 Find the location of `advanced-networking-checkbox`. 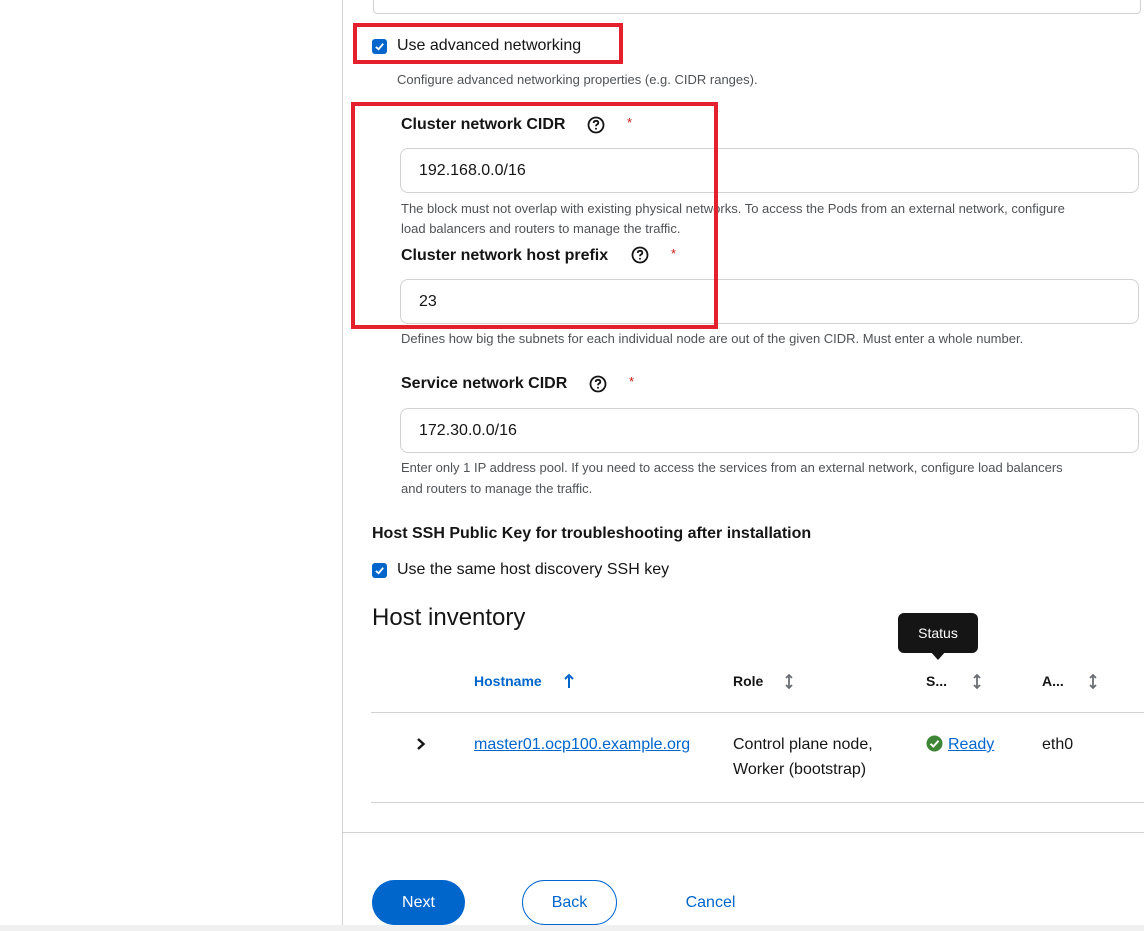

advanced-networking-checkbox is located at coordinates (379, 46).